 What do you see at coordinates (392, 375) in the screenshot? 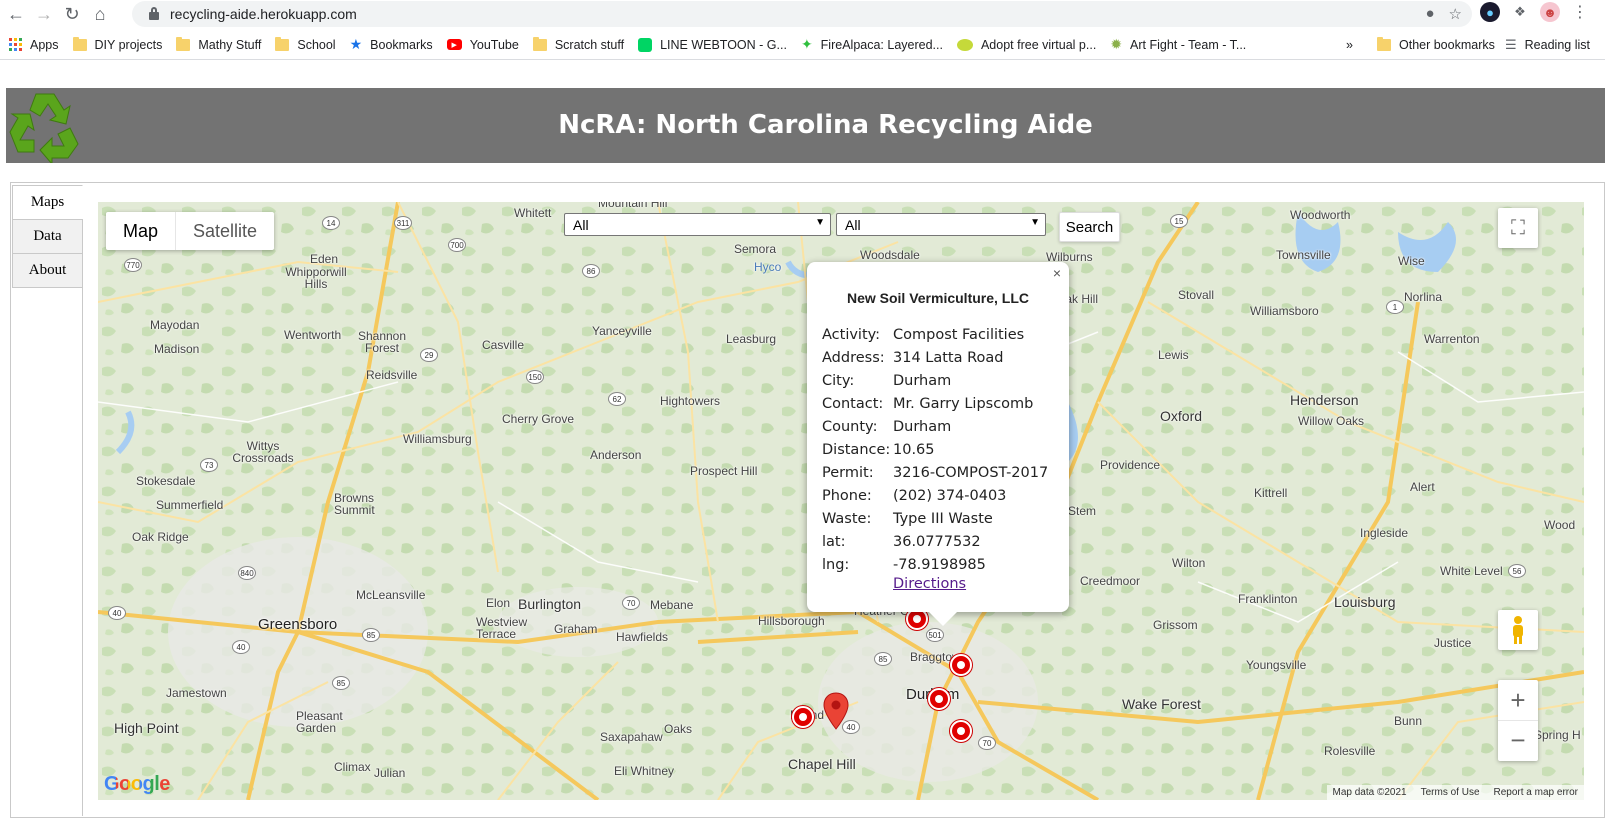
I see `place-label: Reidsville` at bounding box center [392, 375].